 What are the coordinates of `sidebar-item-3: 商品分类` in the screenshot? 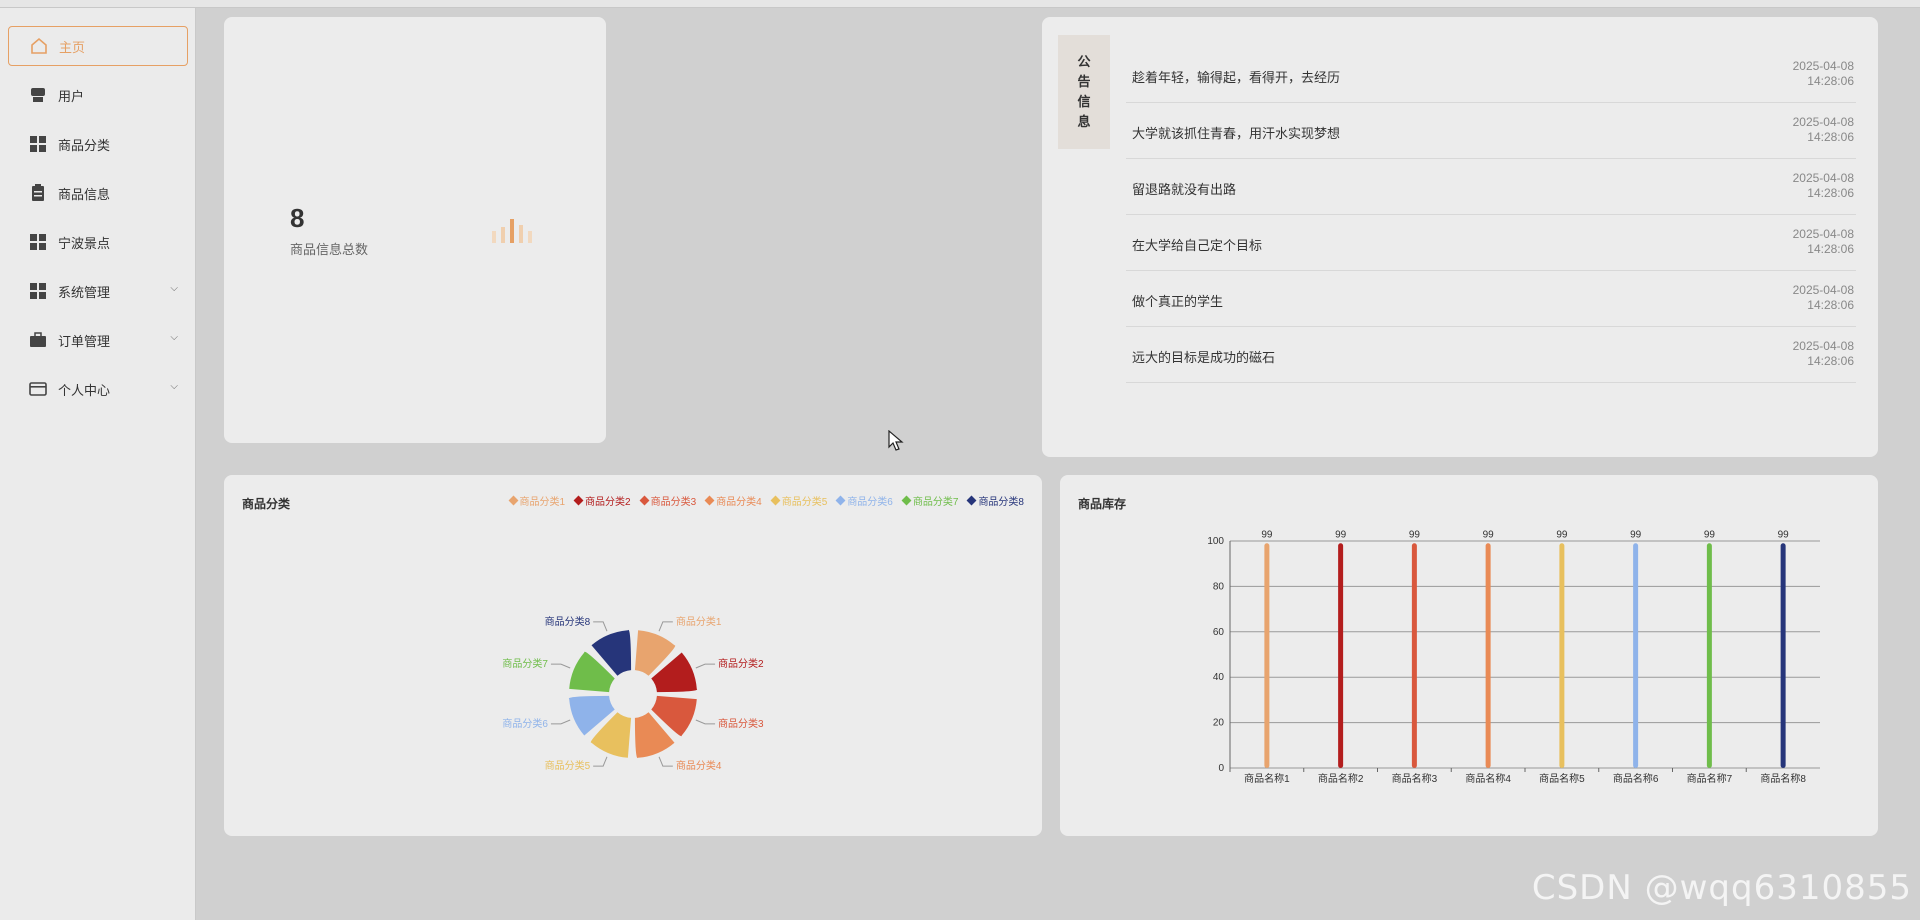 It's located at (98, 144).